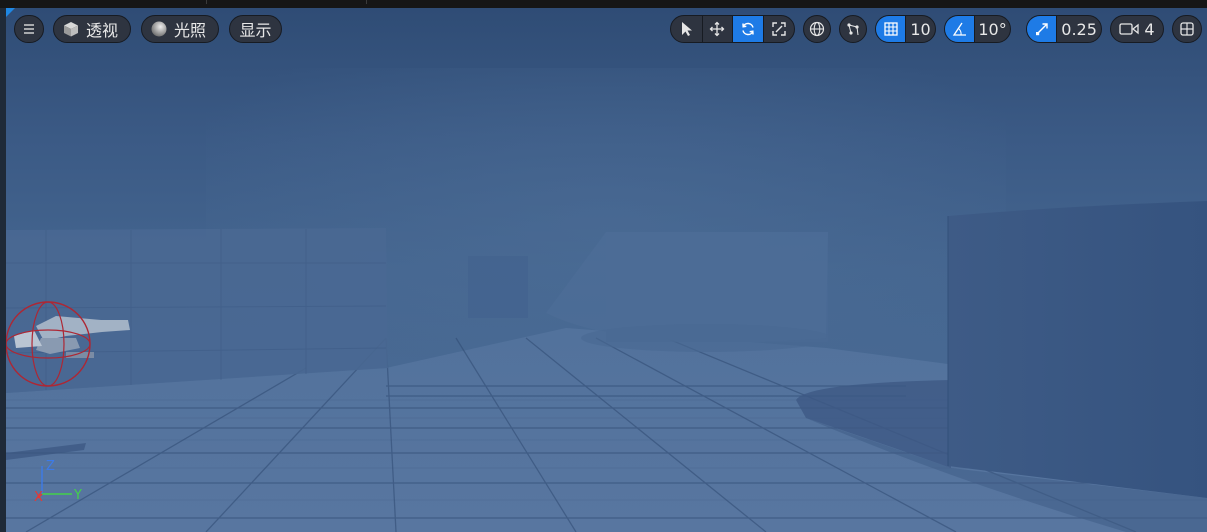 The image size is (1207, 532). I want to click on left-wall-block, so click(197, 310).